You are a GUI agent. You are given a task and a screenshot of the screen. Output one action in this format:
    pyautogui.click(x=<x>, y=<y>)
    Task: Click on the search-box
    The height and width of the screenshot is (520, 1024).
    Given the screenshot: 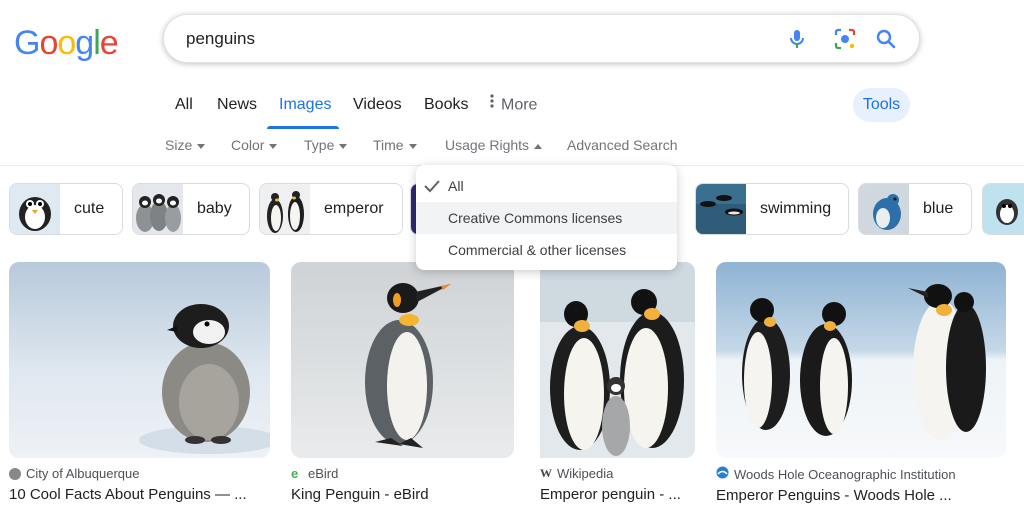 What is the action you would take?
    pyautogui.click(x=541, y=38)
    